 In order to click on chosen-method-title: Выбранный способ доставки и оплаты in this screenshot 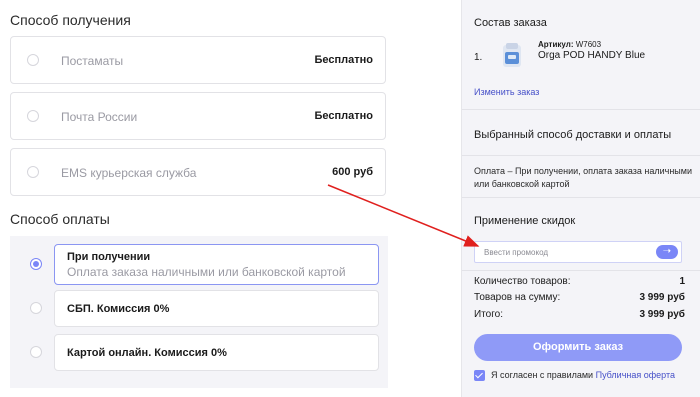, I will do `click(573, 135)`.